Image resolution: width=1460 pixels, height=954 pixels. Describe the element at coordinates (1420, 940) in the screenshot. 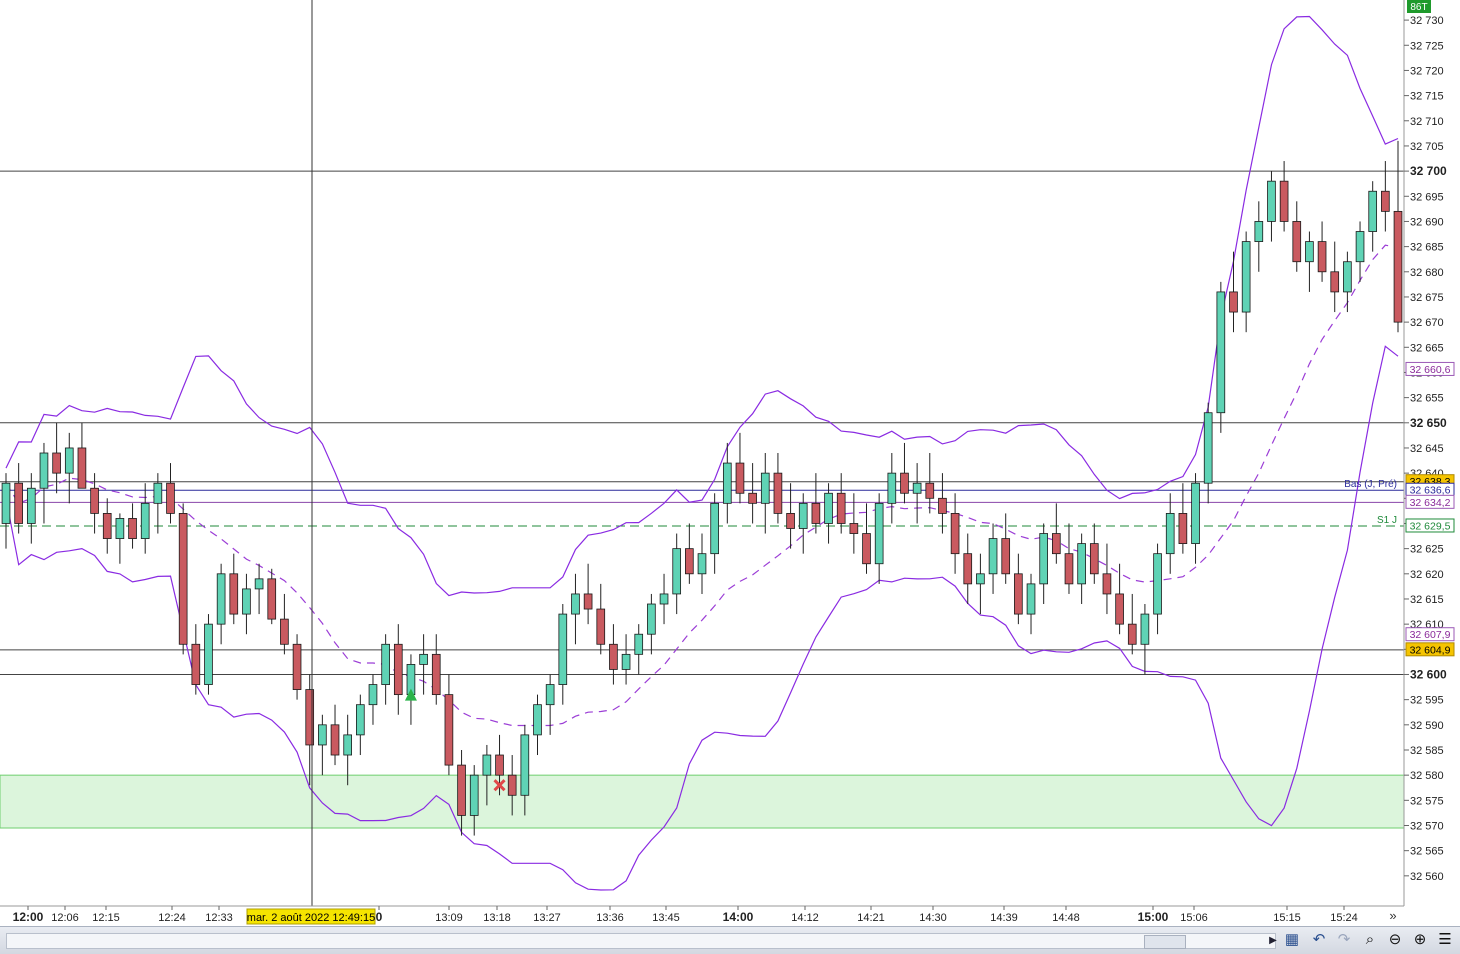

I see `zoom-in-icon: ⊕` at that location.